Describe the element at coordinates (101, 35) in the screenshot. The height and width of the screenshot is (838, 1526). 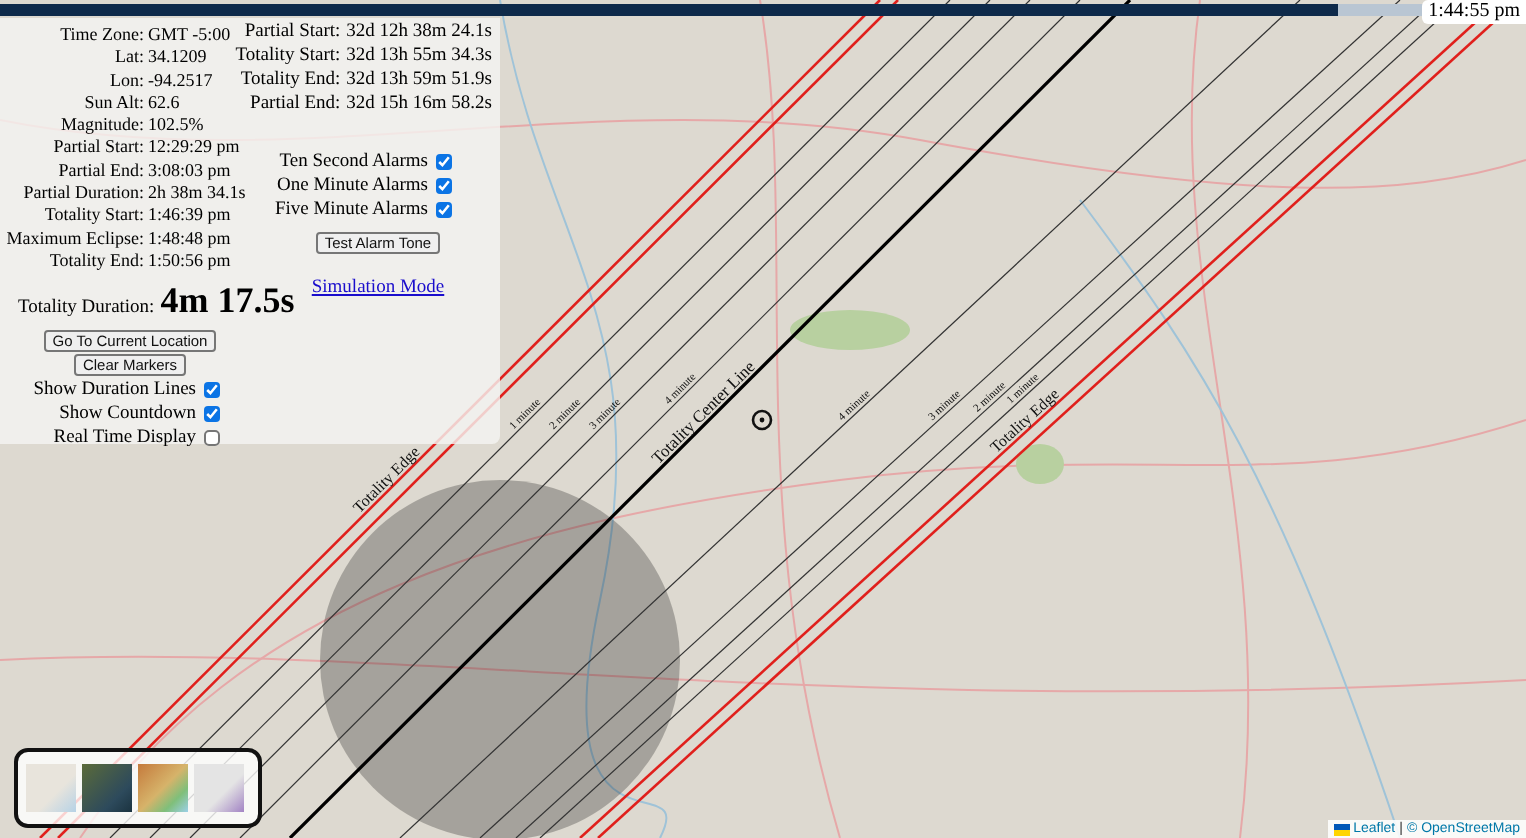
I see `field-label: Time Zone:` at that location.